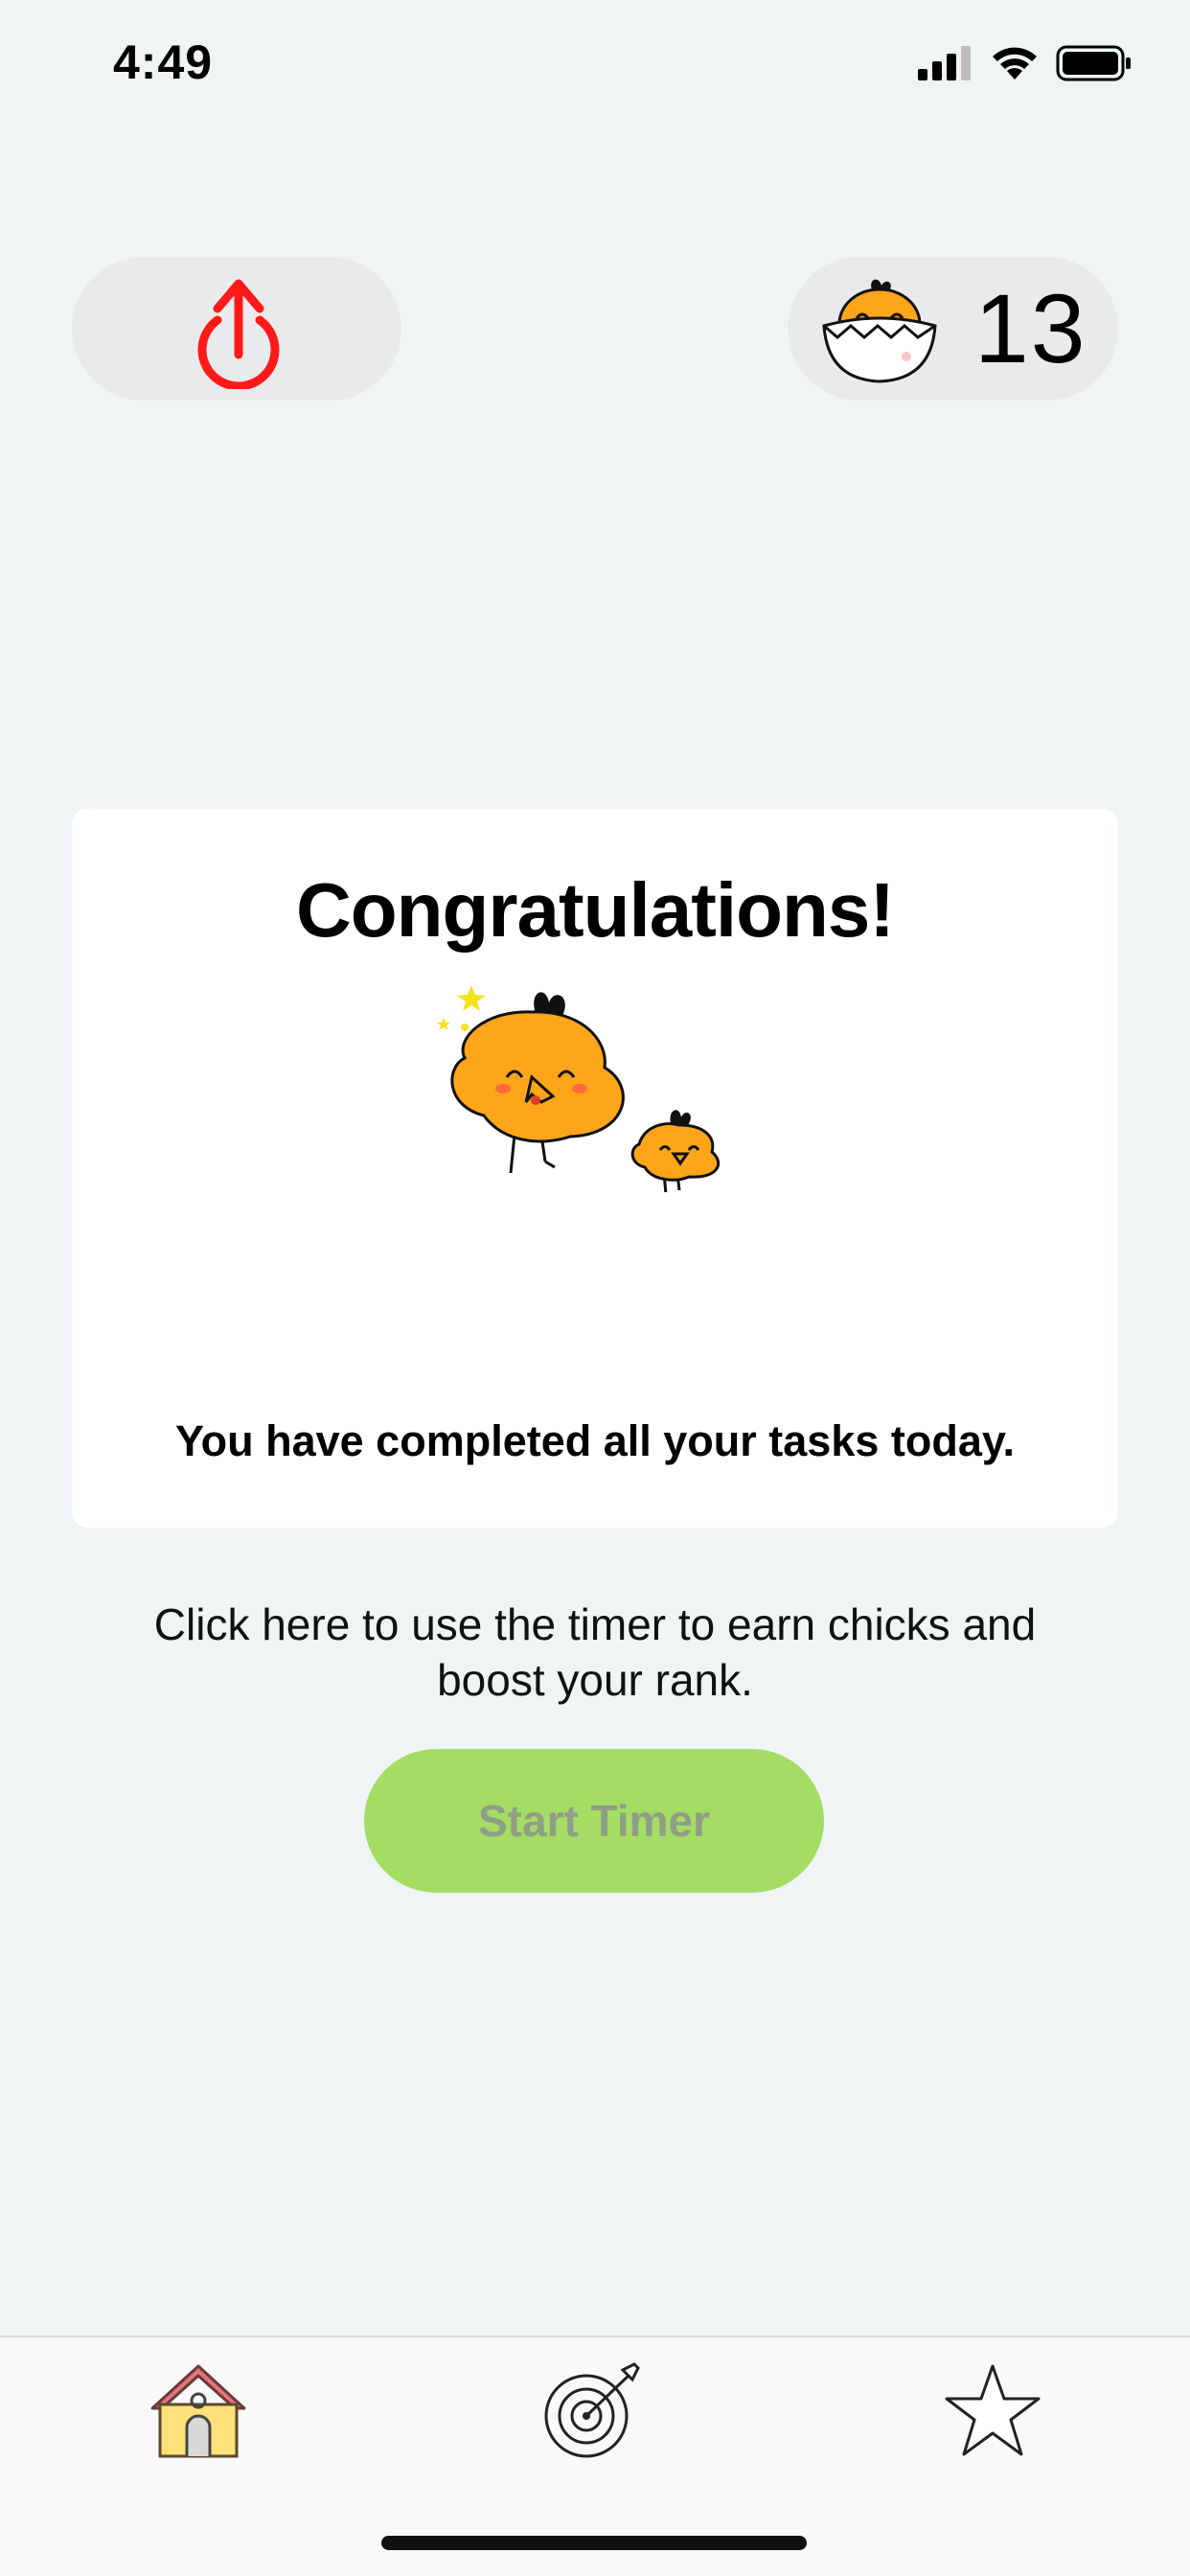 This screenshot has height=2576, width=1190. What do you see at coordinates (1031, 328) in the screenshot?
I see `chick-count: 13` at bounding box center [1031, 328].